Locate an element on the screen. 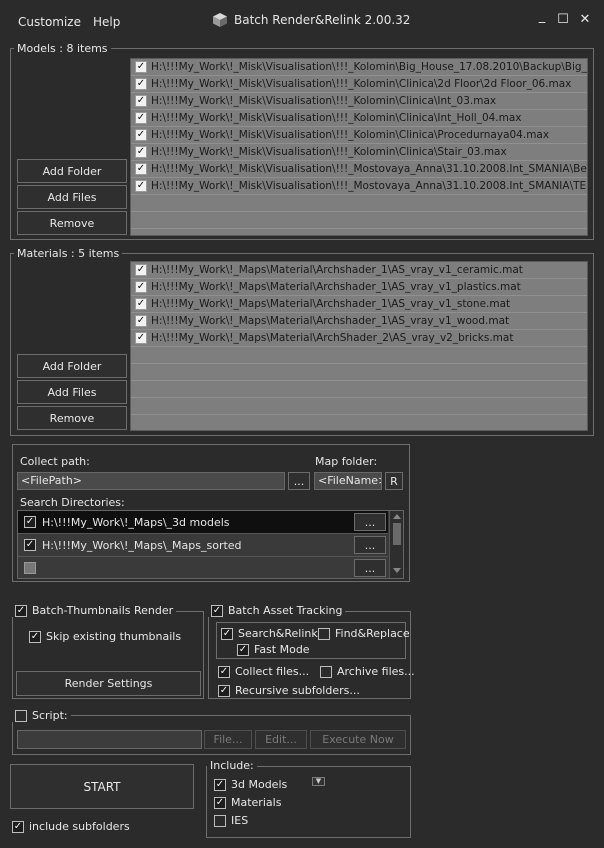 The width and height of the screenshot is (604, 848). include-materials-checkbox: ✓ is located at coordinates (220, 802).